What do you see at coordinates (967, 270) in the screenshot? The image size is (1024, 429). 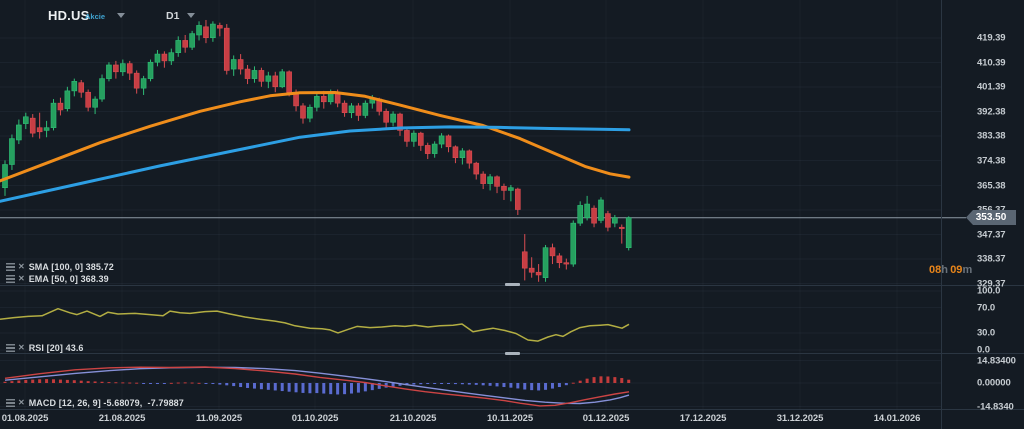 I see `timer-minutes-unit: m` at bounding box center [967, 270].